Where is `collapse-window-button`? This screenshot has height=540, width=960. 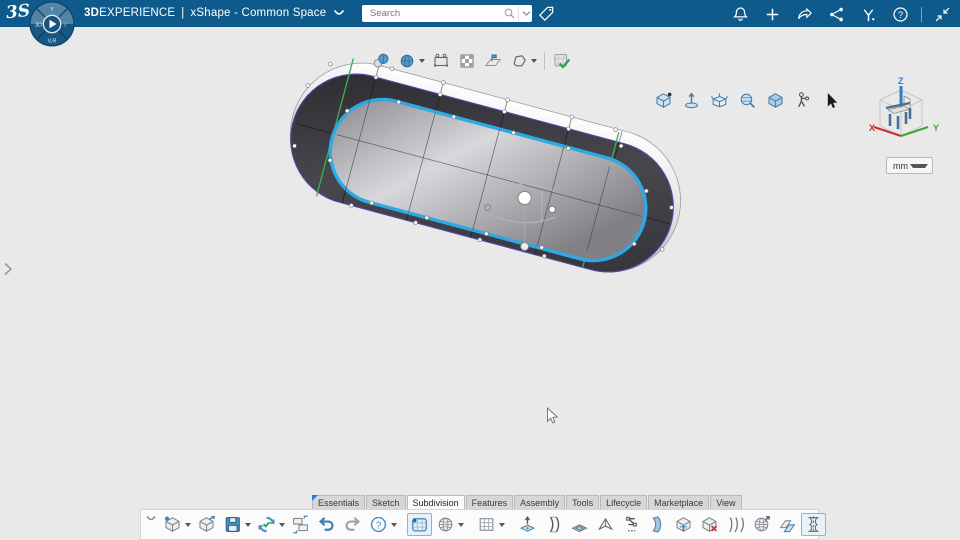
collapse-window-button is located at coordinates (942, 14).